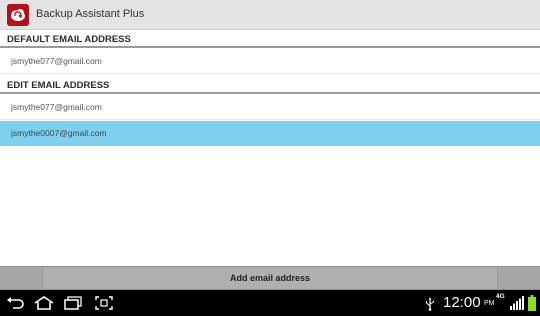 This screenshot has width=540, height=316. What do you see at coordinates (489, 303) in the screenshot?
I see `clock-ampm: PM` at bounding box center [489, 303].